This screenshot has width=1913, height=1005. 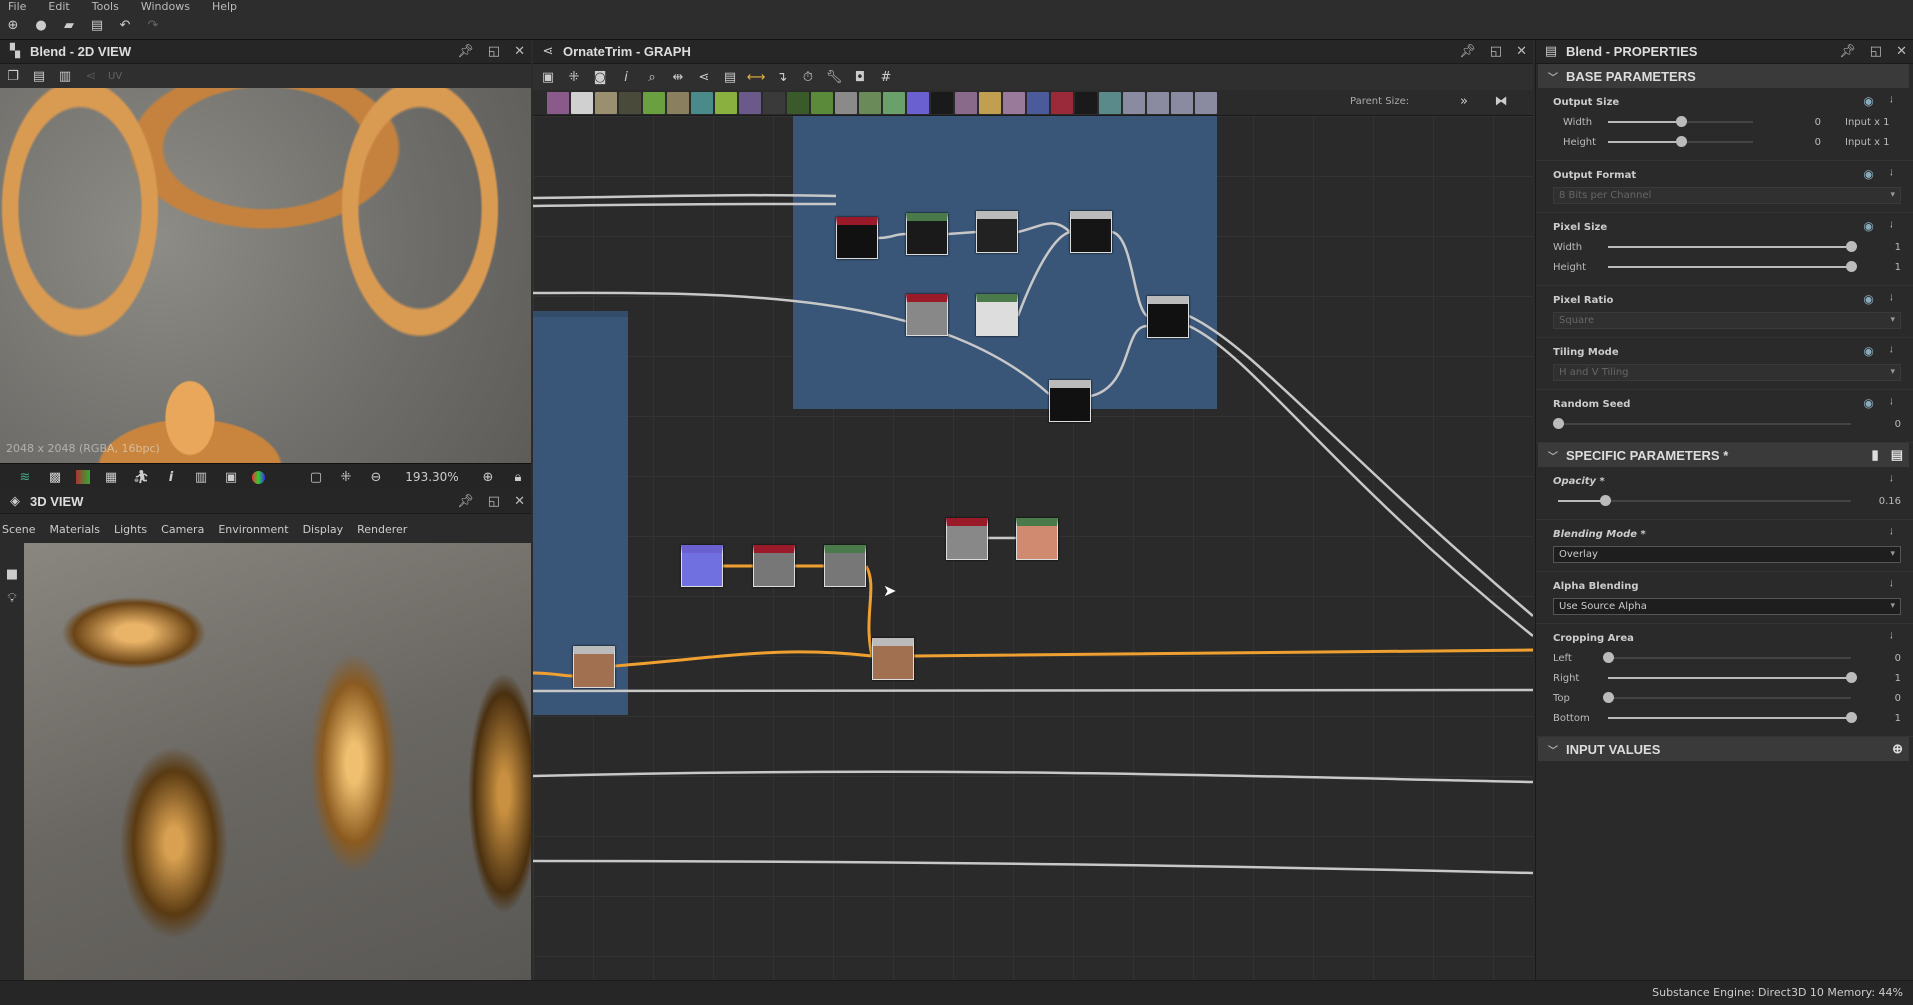 What do you see at coordinates (756, 77) in the screenshot?
I see `link-icon: ⟷` at bounding box center [756, 77].